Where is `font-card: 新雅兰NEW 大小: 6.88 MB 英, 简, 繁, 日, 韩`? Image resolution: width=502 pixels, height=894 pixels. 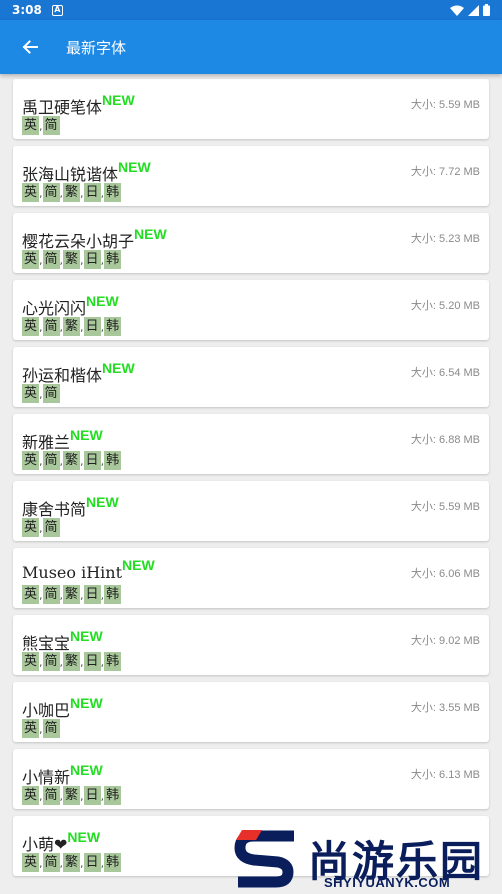 font-card: 新雅兰NEW 大小: 6.88 MB 英, 简, 繁, 日, 韩 is located at coordinates (251, 444).